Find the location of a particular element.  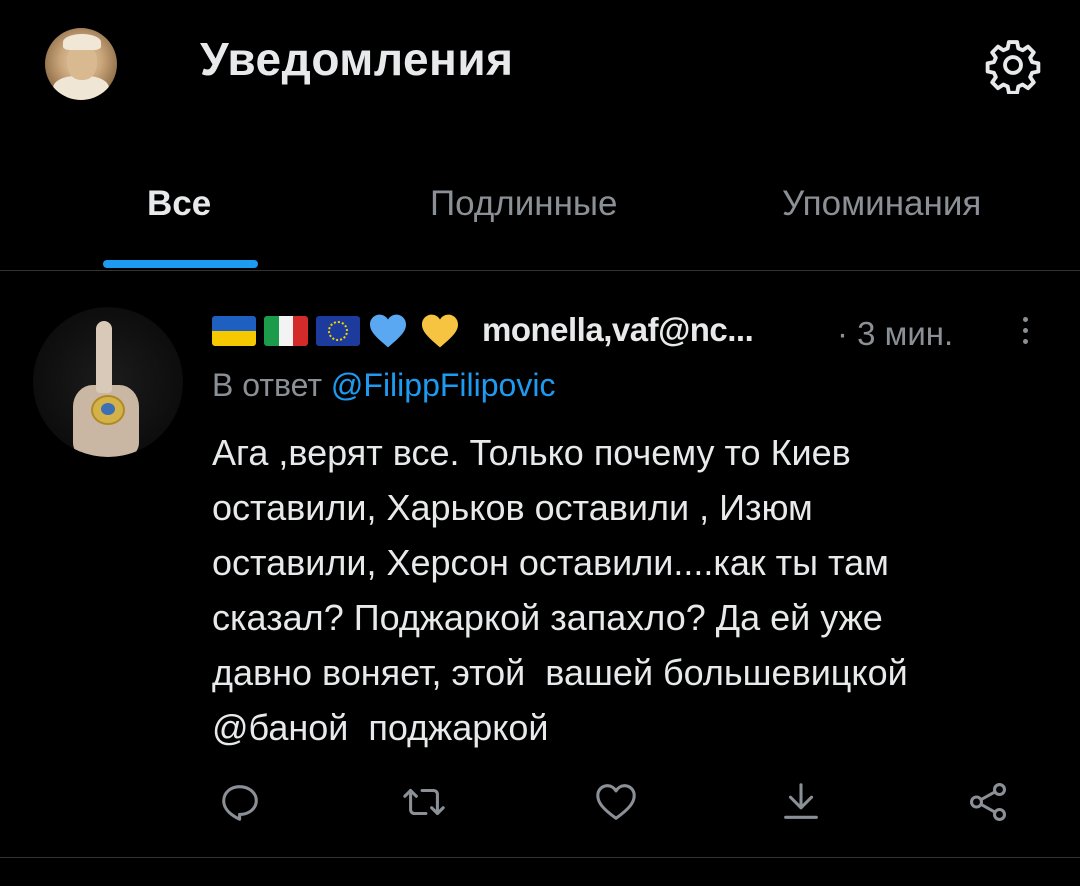

tweet-actions is located at coordinates (622, 804).